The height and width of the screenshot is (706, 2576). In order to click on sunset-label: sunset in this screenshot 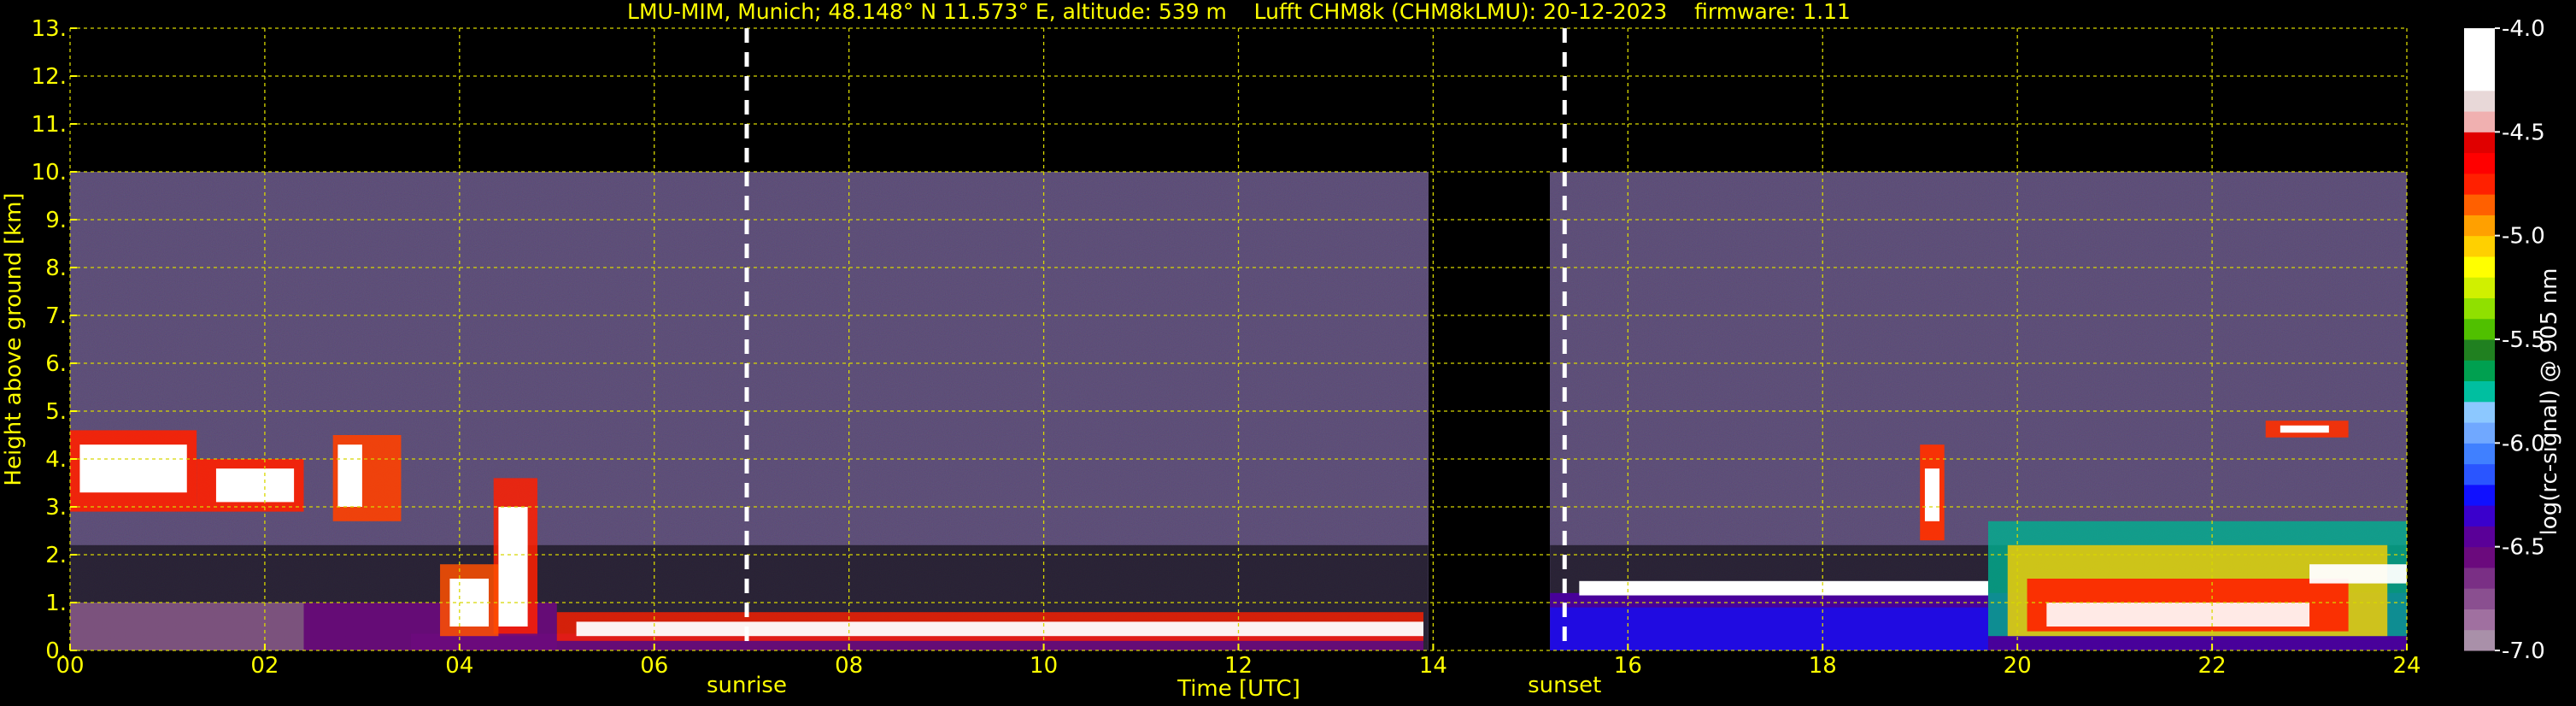, I will do `click(1564, 685)`.